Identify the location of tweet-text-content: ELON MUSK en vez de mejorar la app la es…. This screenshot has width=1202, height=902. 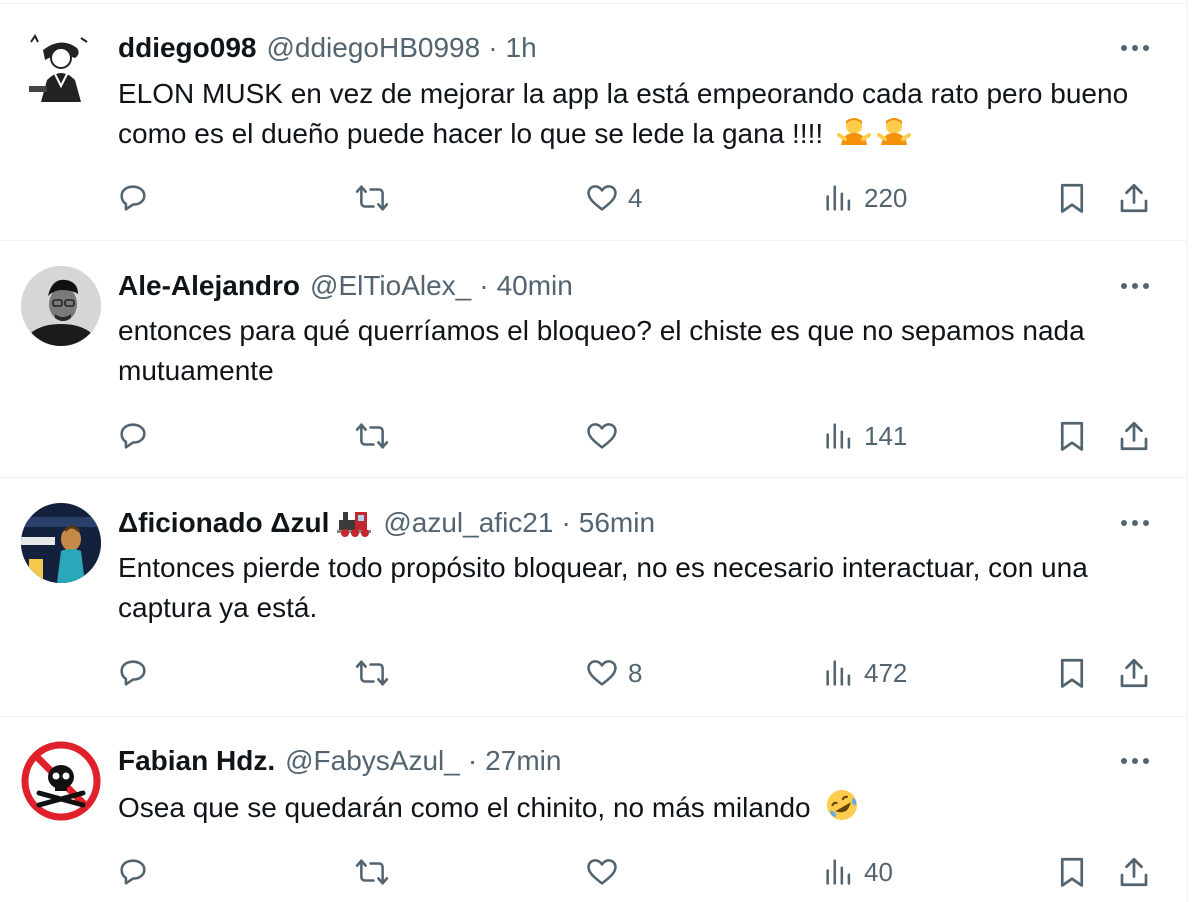
(623, 113).